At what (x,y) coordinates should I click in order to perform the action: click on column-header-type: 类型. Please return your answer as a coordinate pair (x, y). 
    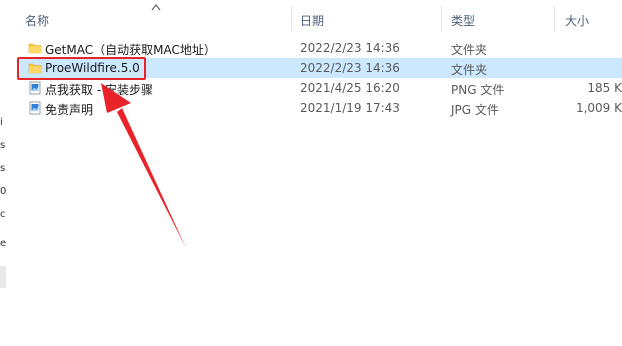
    Looking at the image, I should click on (463, 20).